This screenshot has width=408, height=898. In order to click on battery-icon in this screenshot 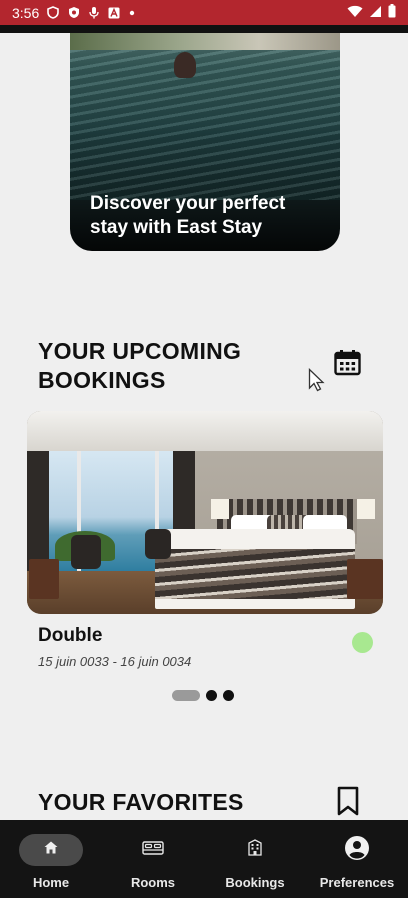, I will do `click(392, 12)`.